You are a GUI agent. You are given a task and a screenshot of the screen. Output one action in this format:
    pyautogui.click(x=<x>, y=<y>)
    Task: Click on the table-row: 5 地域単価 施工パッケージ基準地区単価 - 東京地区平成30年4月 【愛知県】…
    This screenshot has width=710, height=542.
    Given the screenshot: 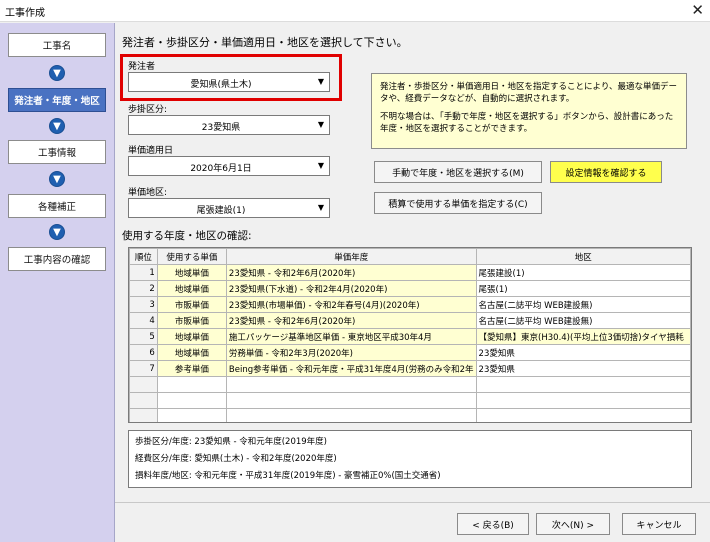 What is the action you would take?
    pyautogui.click(x=410, y=336)
    